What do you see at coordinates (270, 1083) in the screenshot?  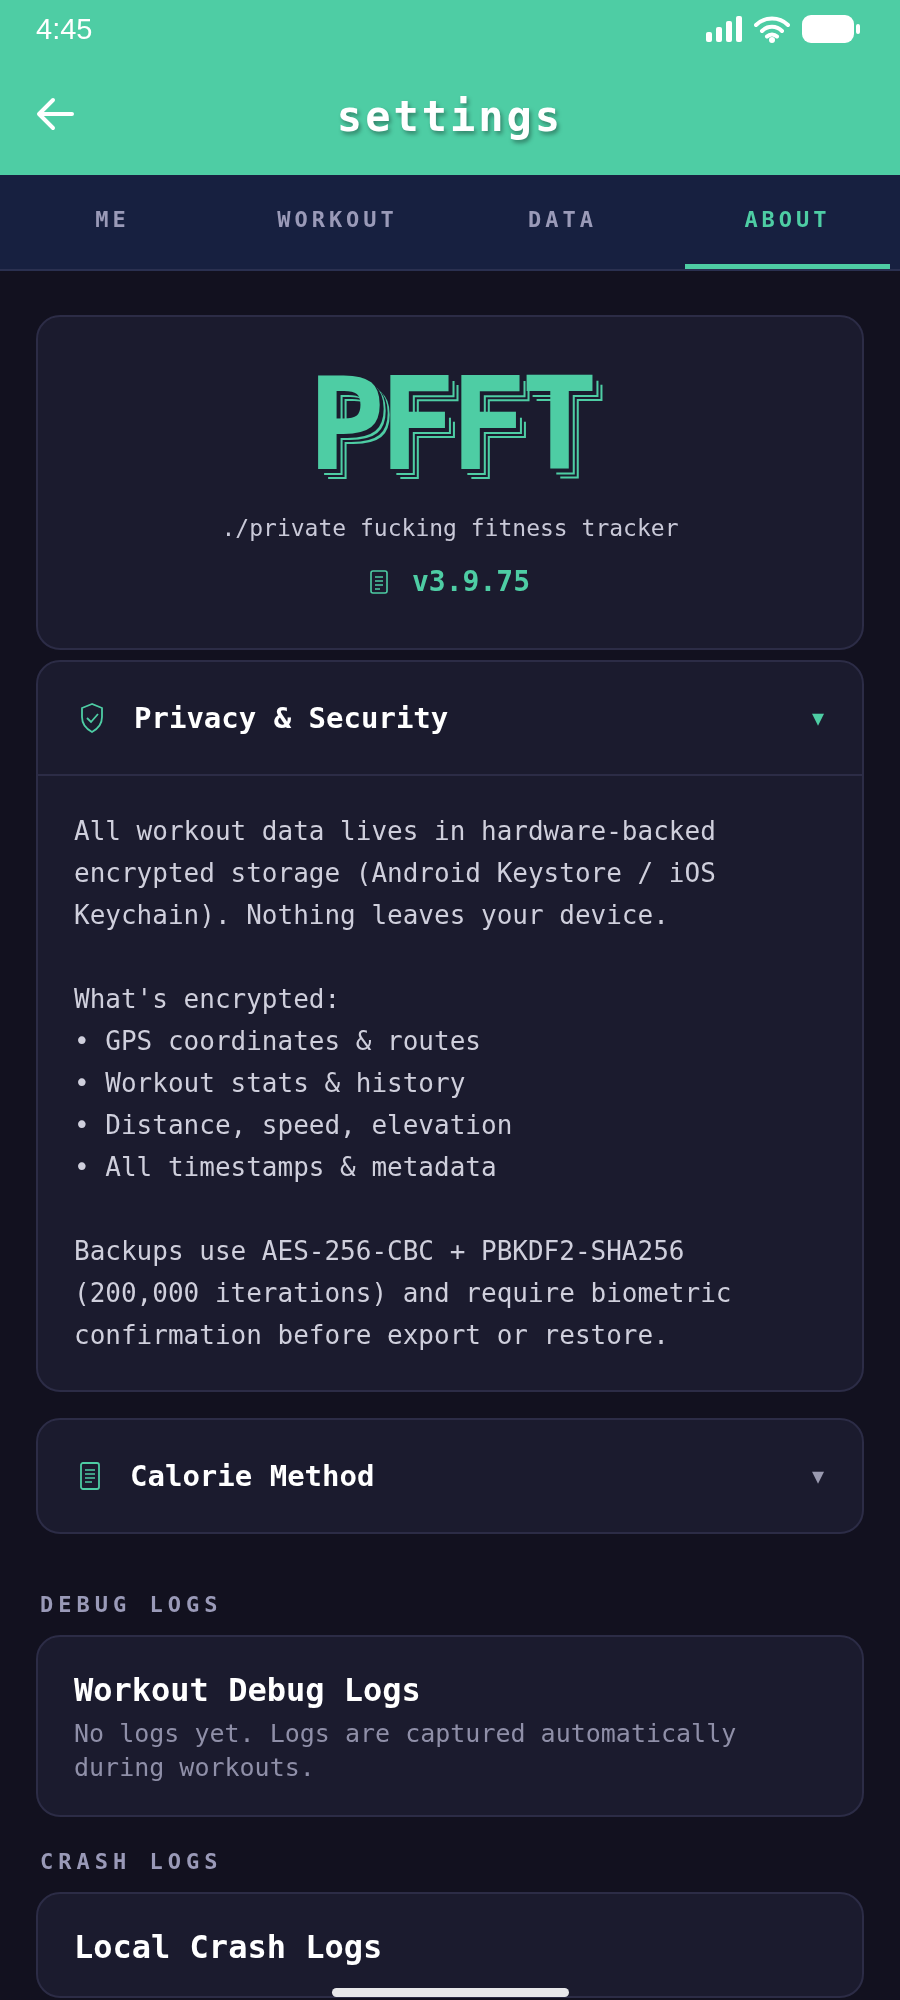 I see `bullet-item: • Workout stats & history` at bounding box center [270, 1083].